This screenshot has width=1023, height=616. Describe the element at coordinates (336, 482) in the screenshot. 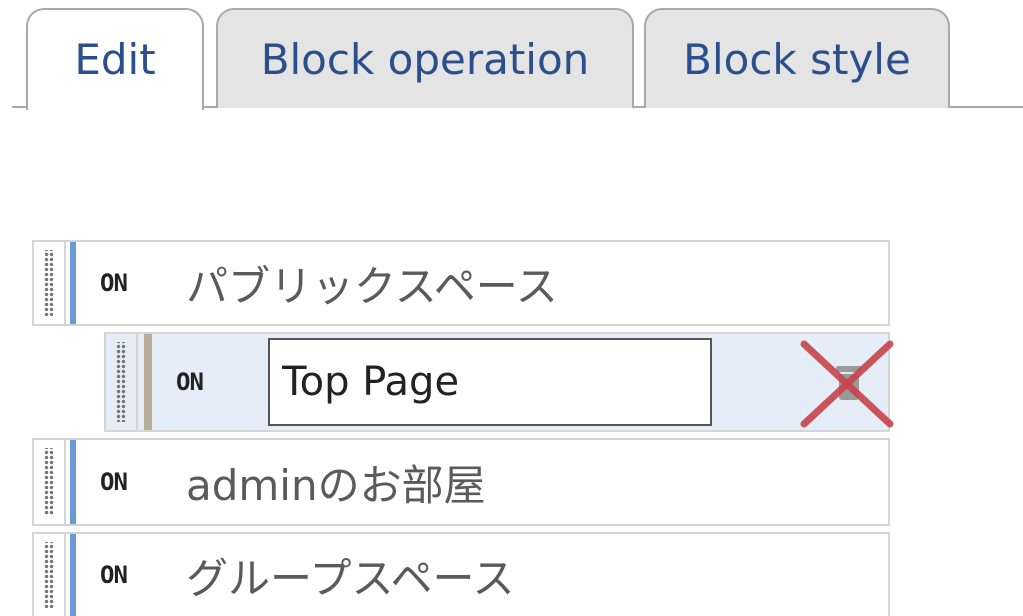

I see `block-name: adminのお部屋` at that location.